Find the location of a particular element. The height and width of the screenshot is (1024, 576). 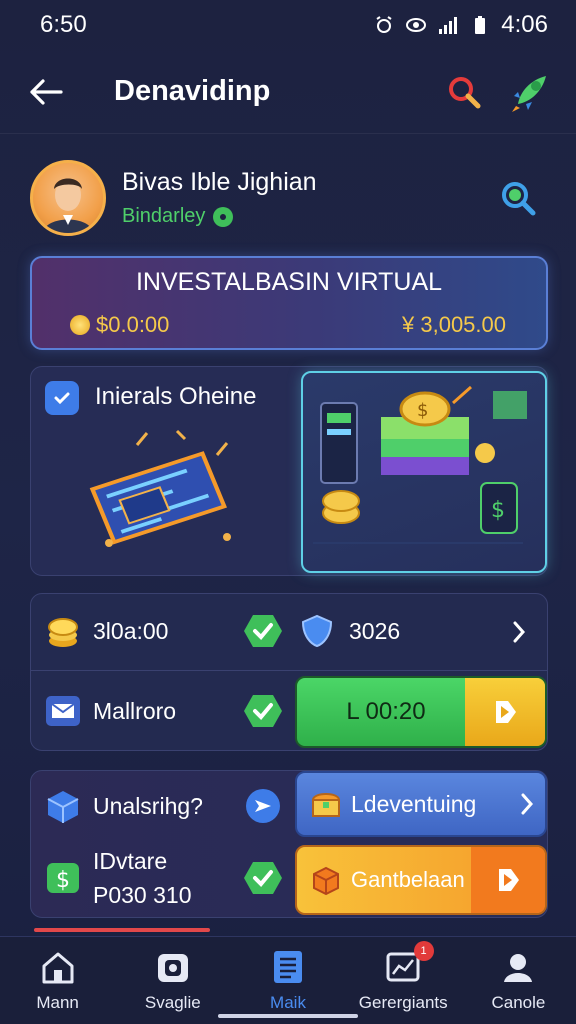

row-value: 3026 is located at coordinates (375, 630).